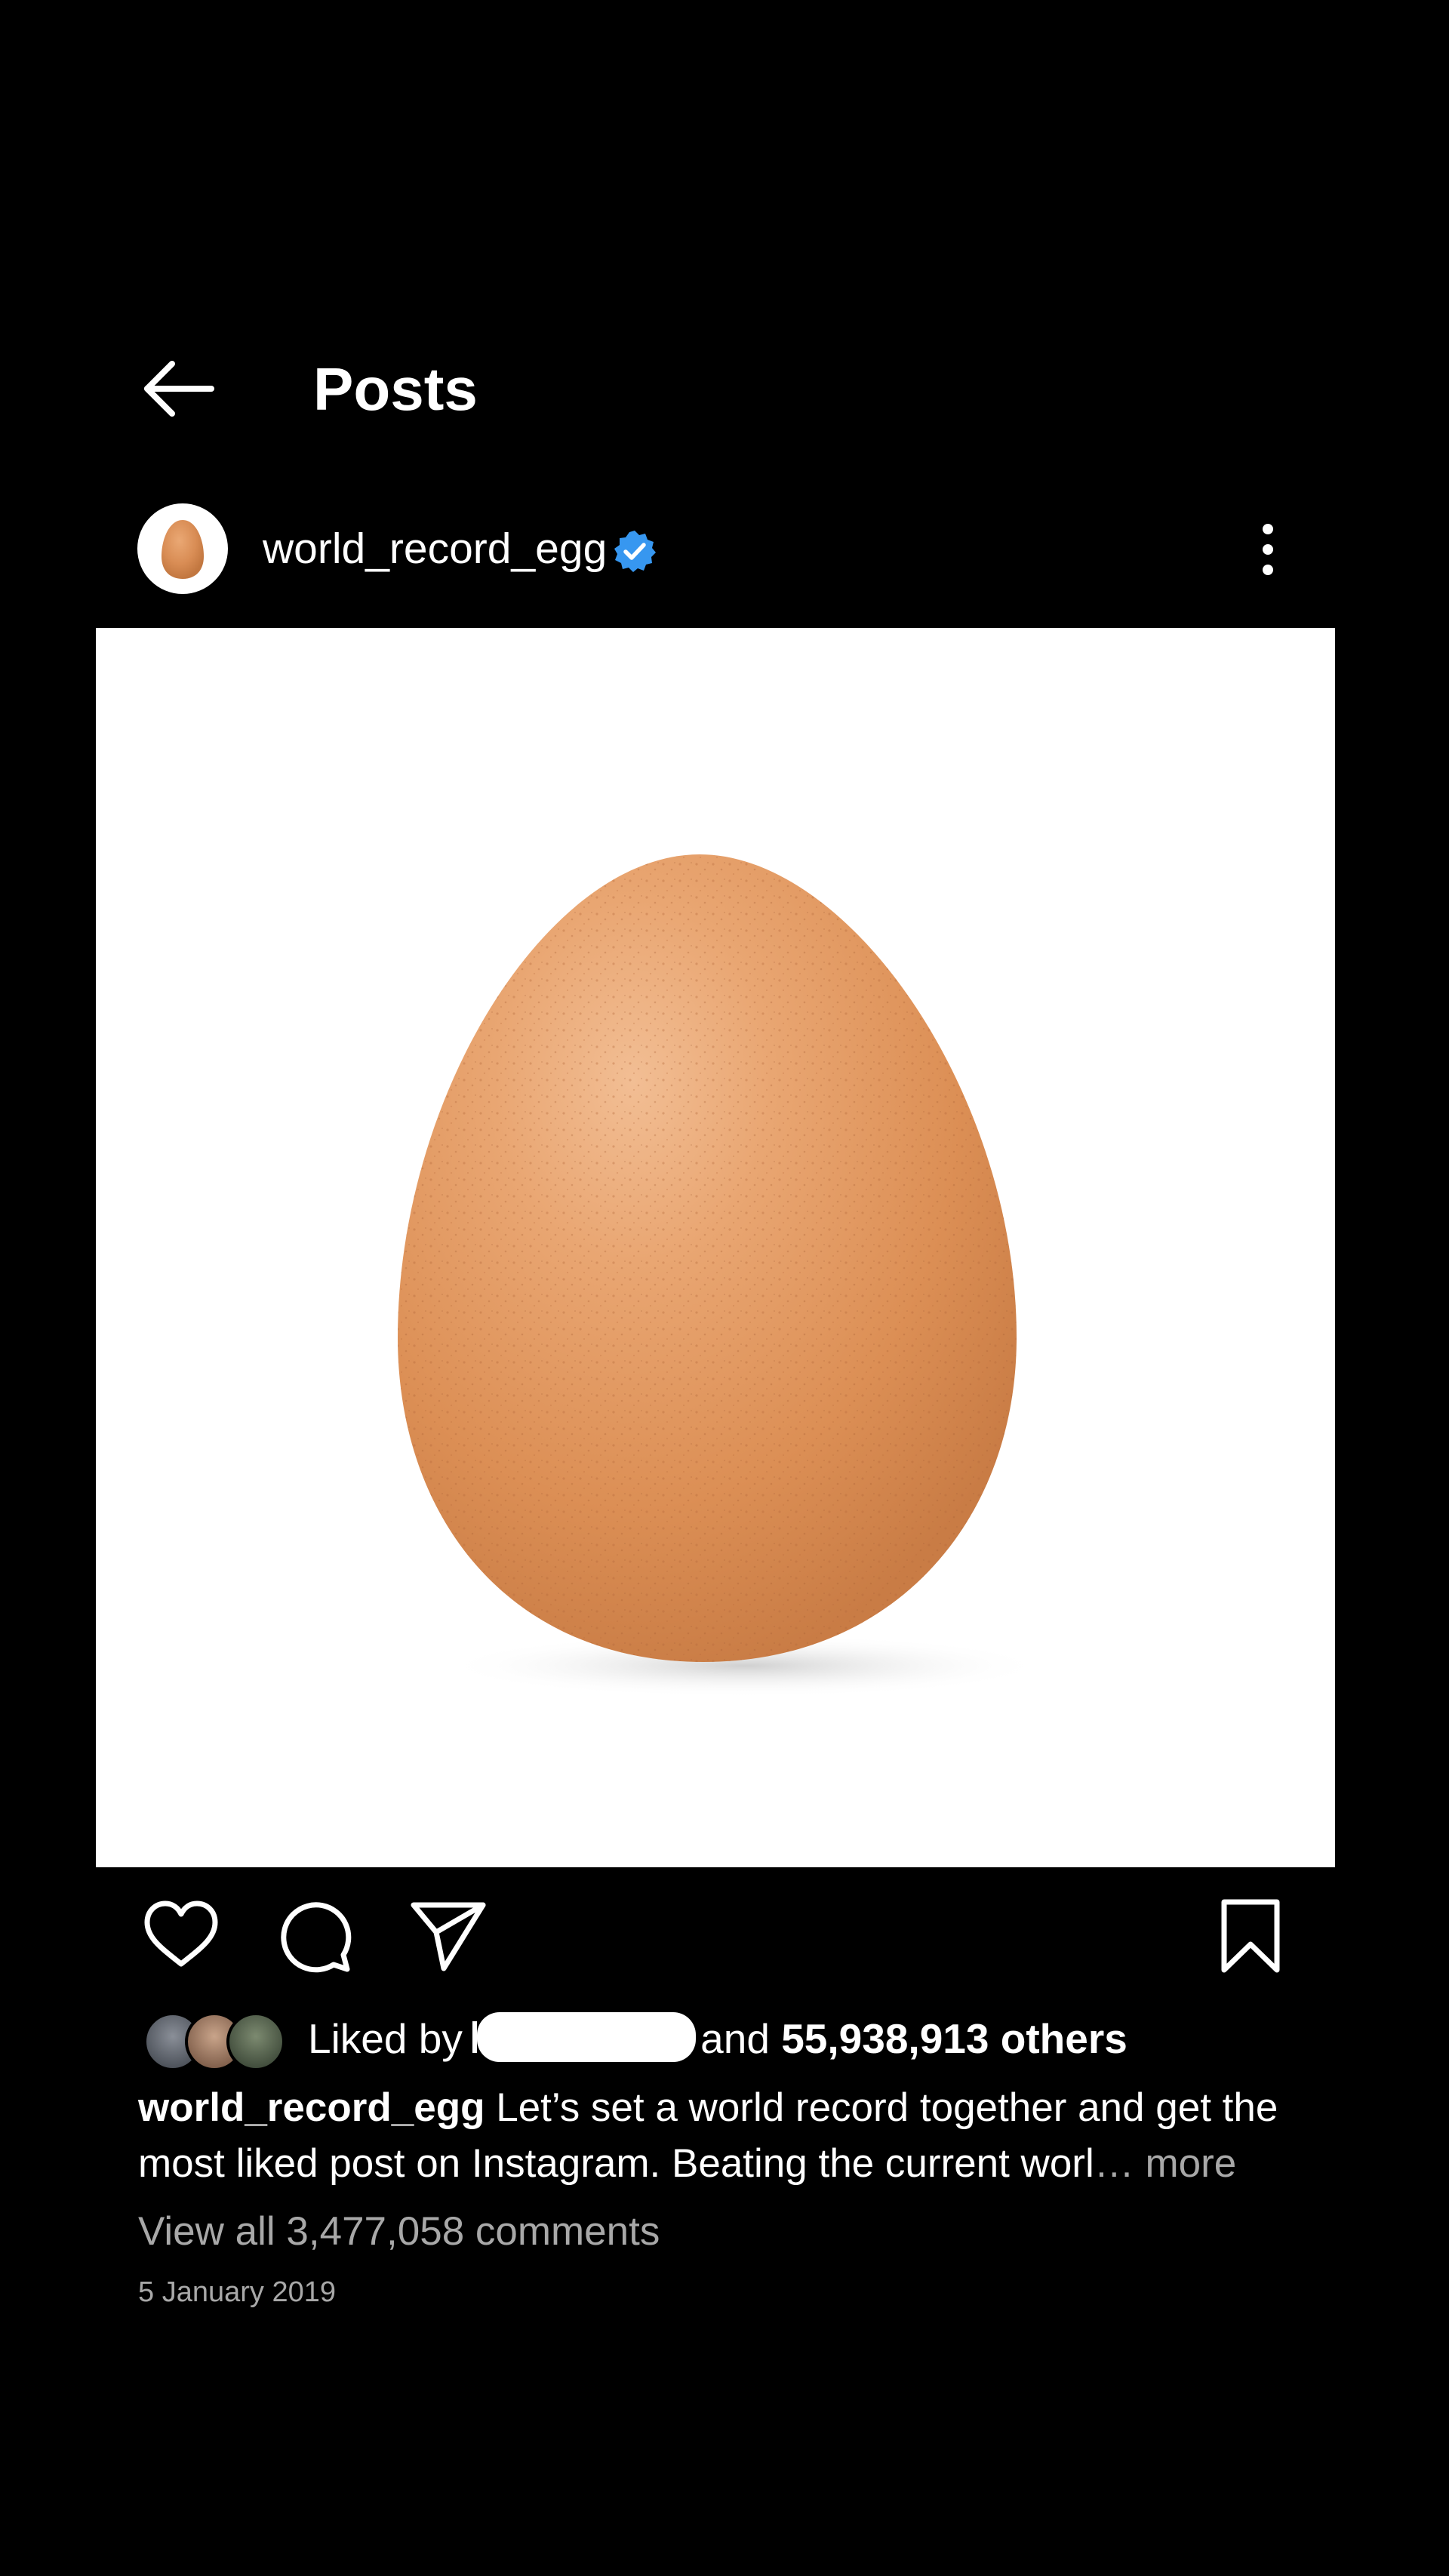 The width and height of the screenshot is (1449, 2576). Describe the element at coordinates (635, 551) in the screenshot. I see `verified-badge-icon` at that location.